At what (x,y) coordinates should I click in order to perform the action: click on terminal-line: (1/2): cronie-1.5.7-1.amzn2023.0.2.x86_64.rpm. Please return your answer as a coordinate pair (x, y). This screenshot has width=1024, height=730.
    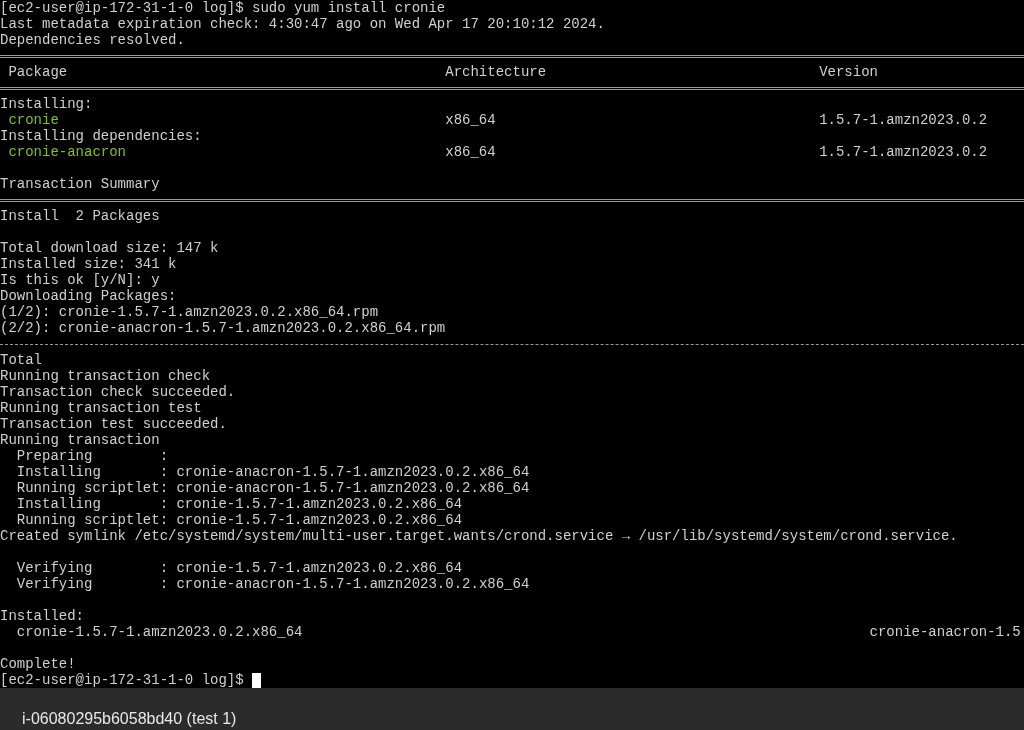
    Looking at the image, I should click on (189, 312).